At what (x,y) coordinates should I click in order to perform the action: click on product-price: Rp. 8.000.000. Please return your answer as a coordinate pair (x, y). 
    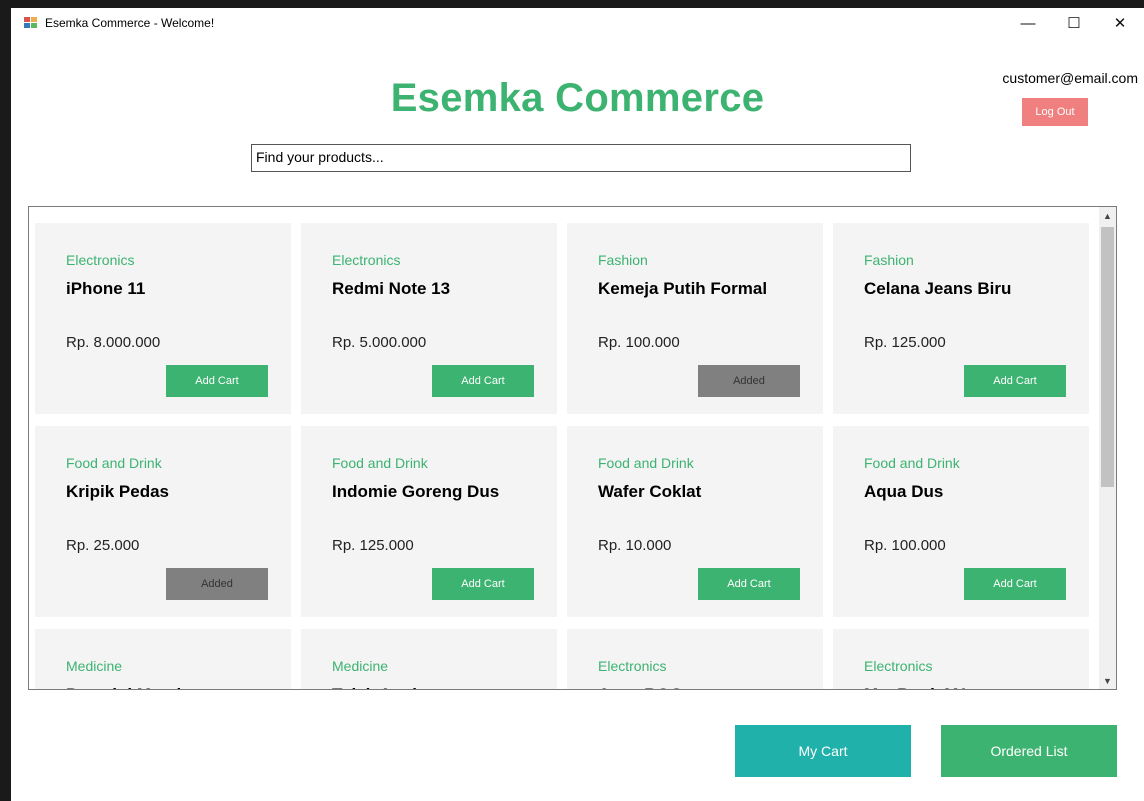
    Looking at the image, I should click on (113, 342).